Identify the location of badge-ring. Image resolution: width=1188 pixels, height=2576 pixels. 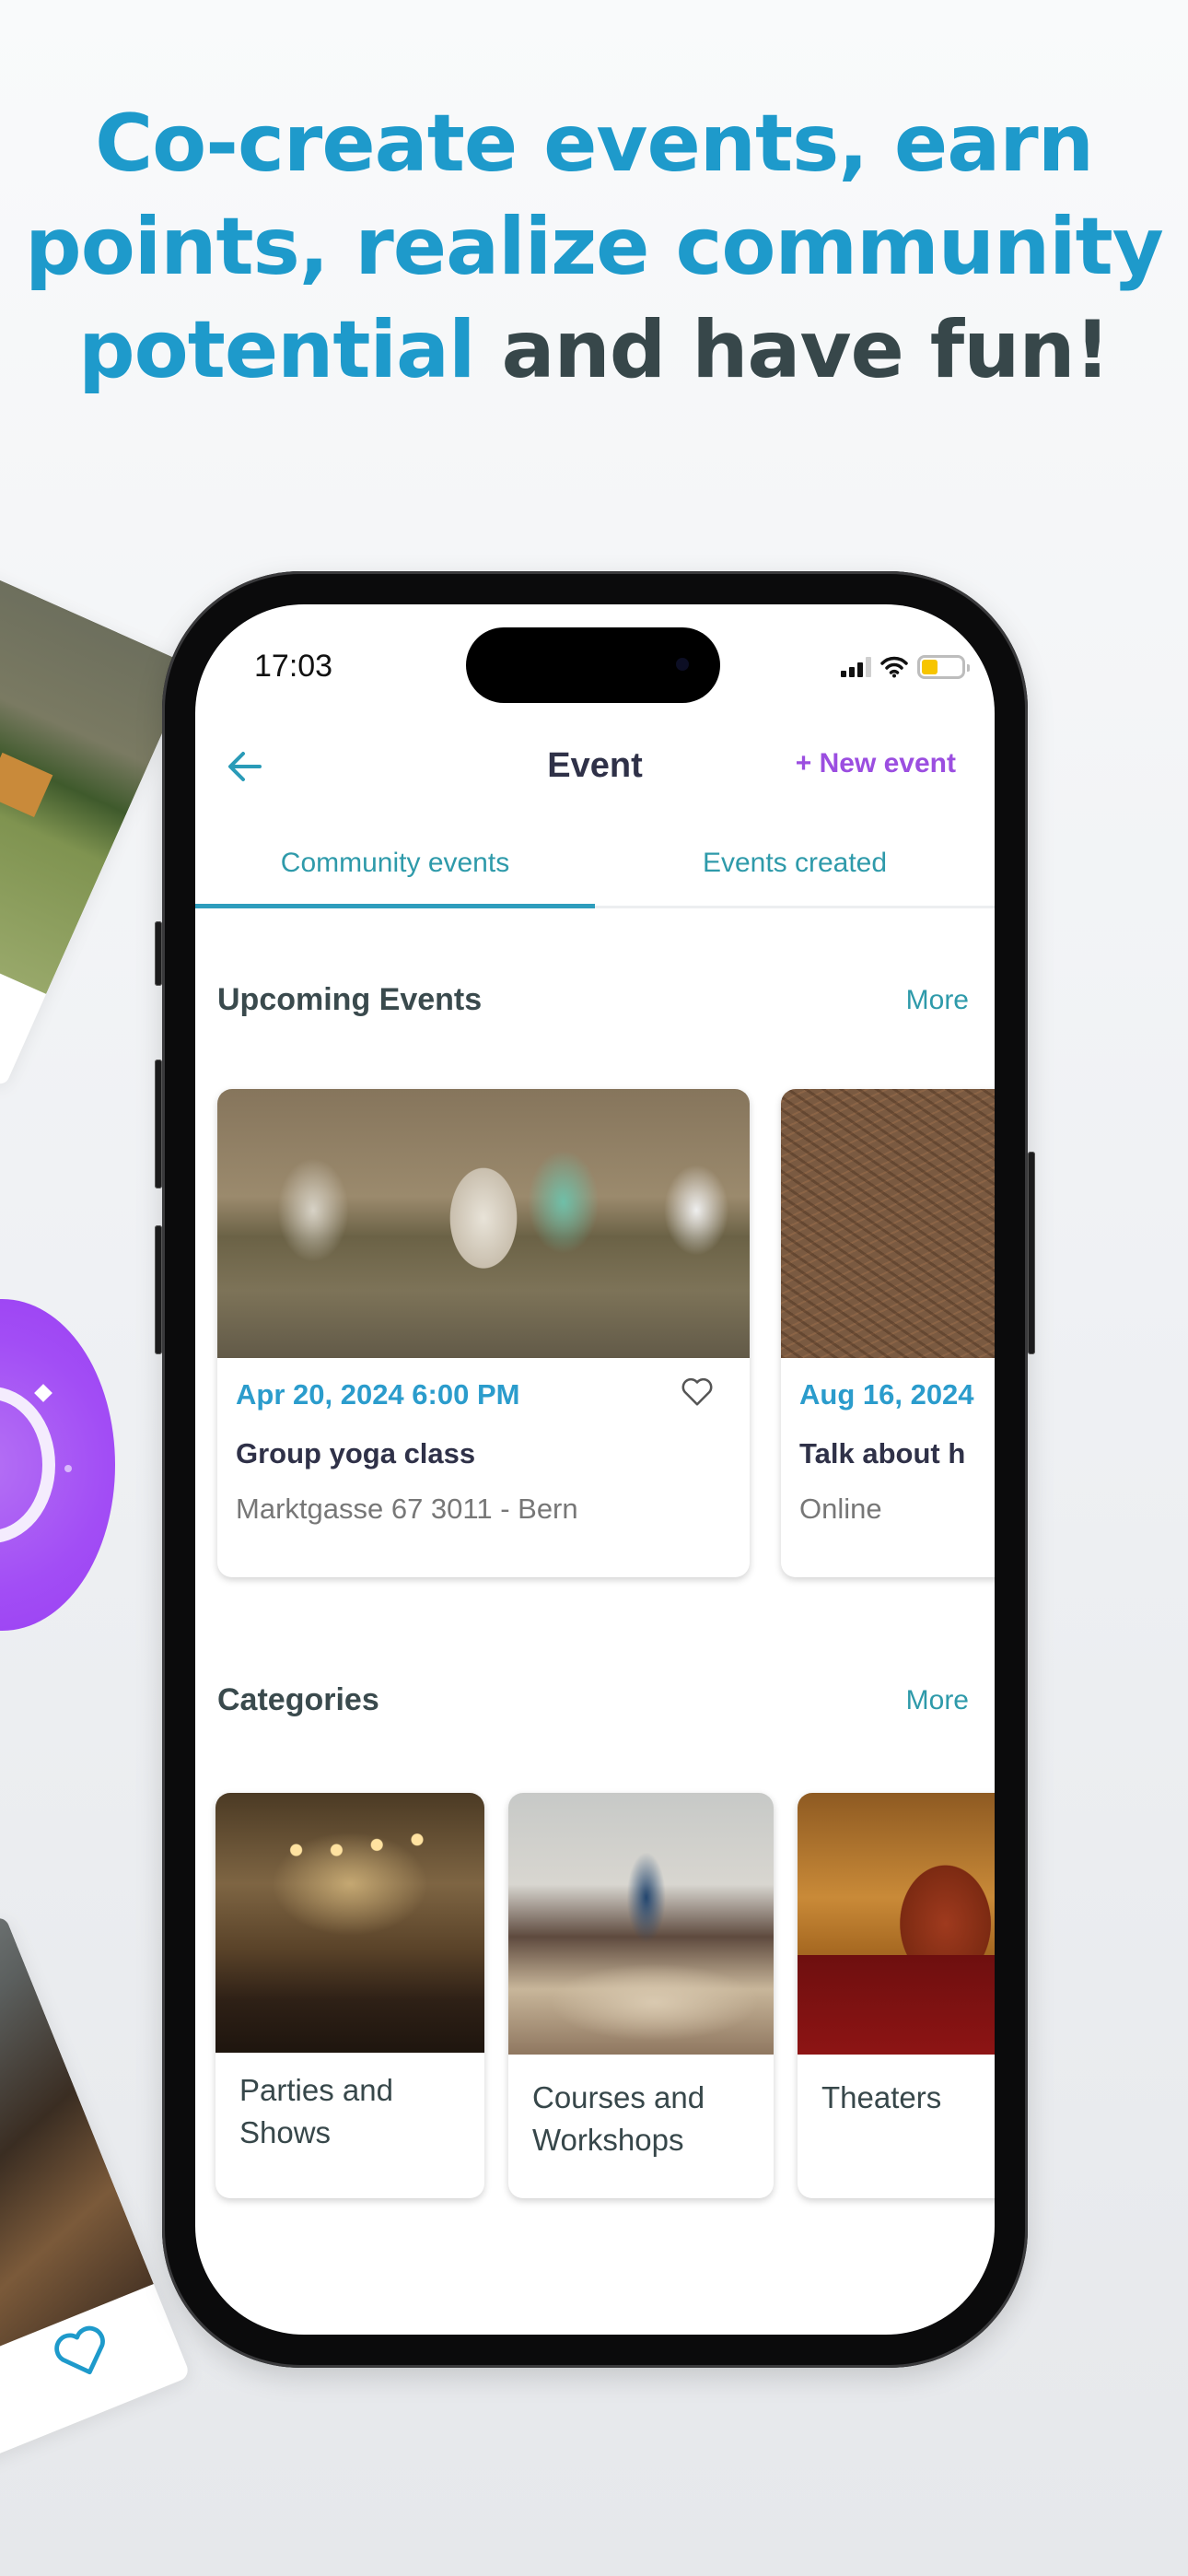
(27, 1465).